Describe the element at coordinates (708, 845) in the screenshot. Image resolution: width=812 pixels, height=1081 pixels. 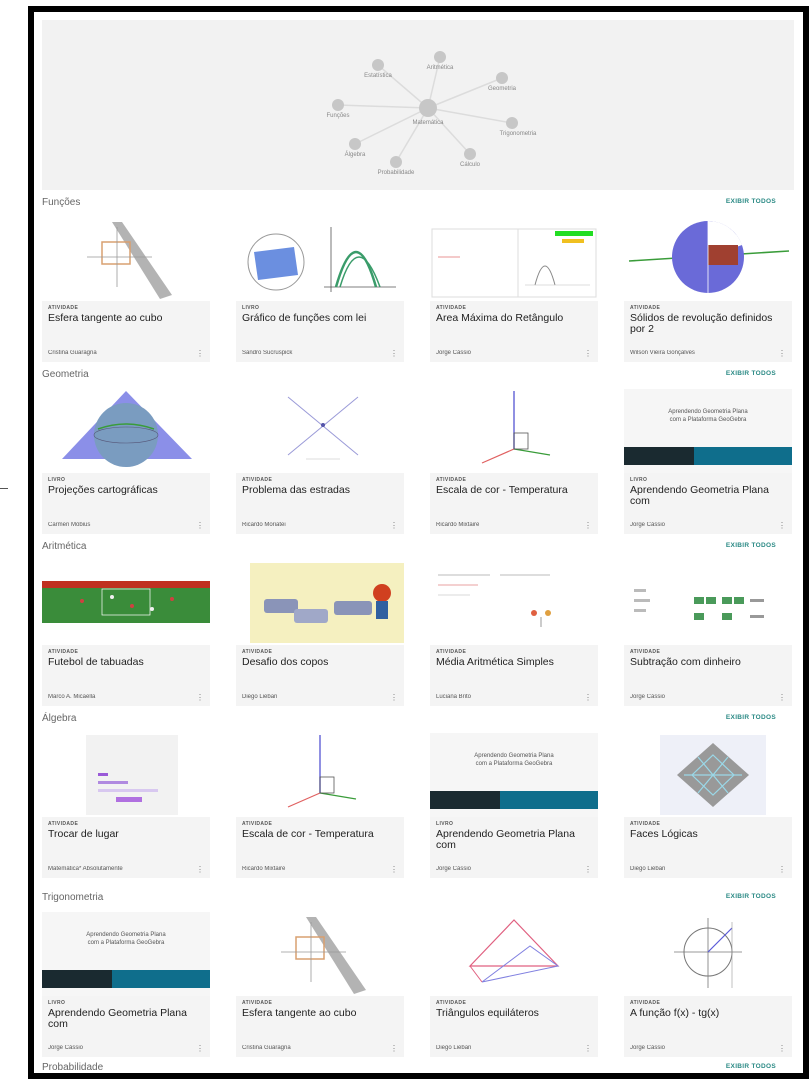
I see `card-title: Faces Lógicas` at that location.